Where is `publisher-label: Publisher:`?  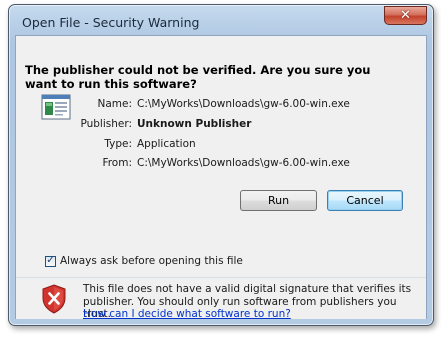 publisher-label: Publisher: is located at coordinates (106, 124).